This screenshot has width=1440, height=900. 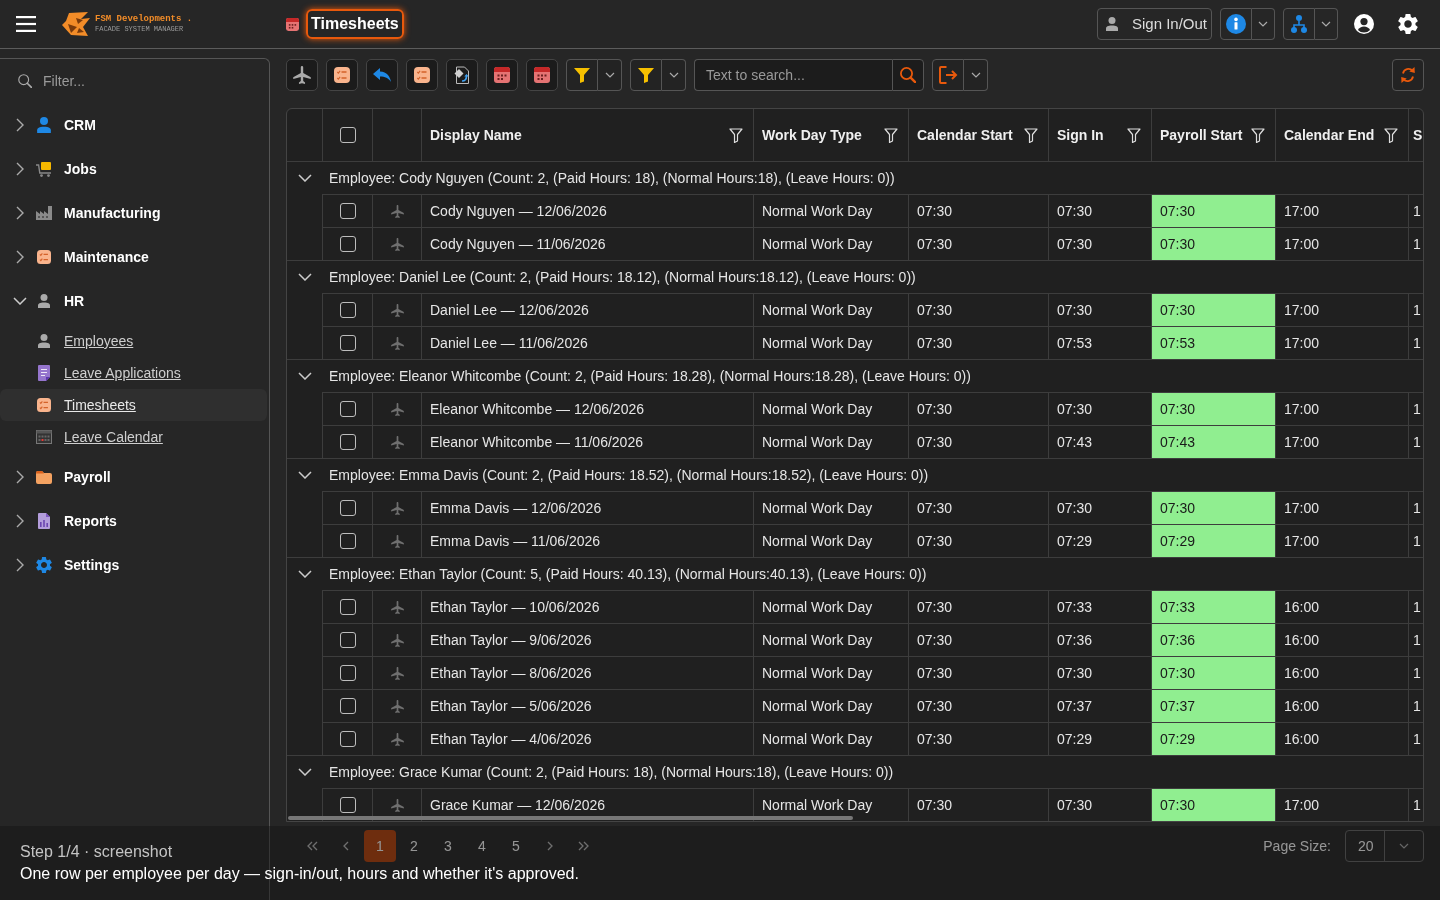 What do you see at coordinates (1408, 75) in the screenshot?
I see `refresh-button` at bounding box center [1408, 75].